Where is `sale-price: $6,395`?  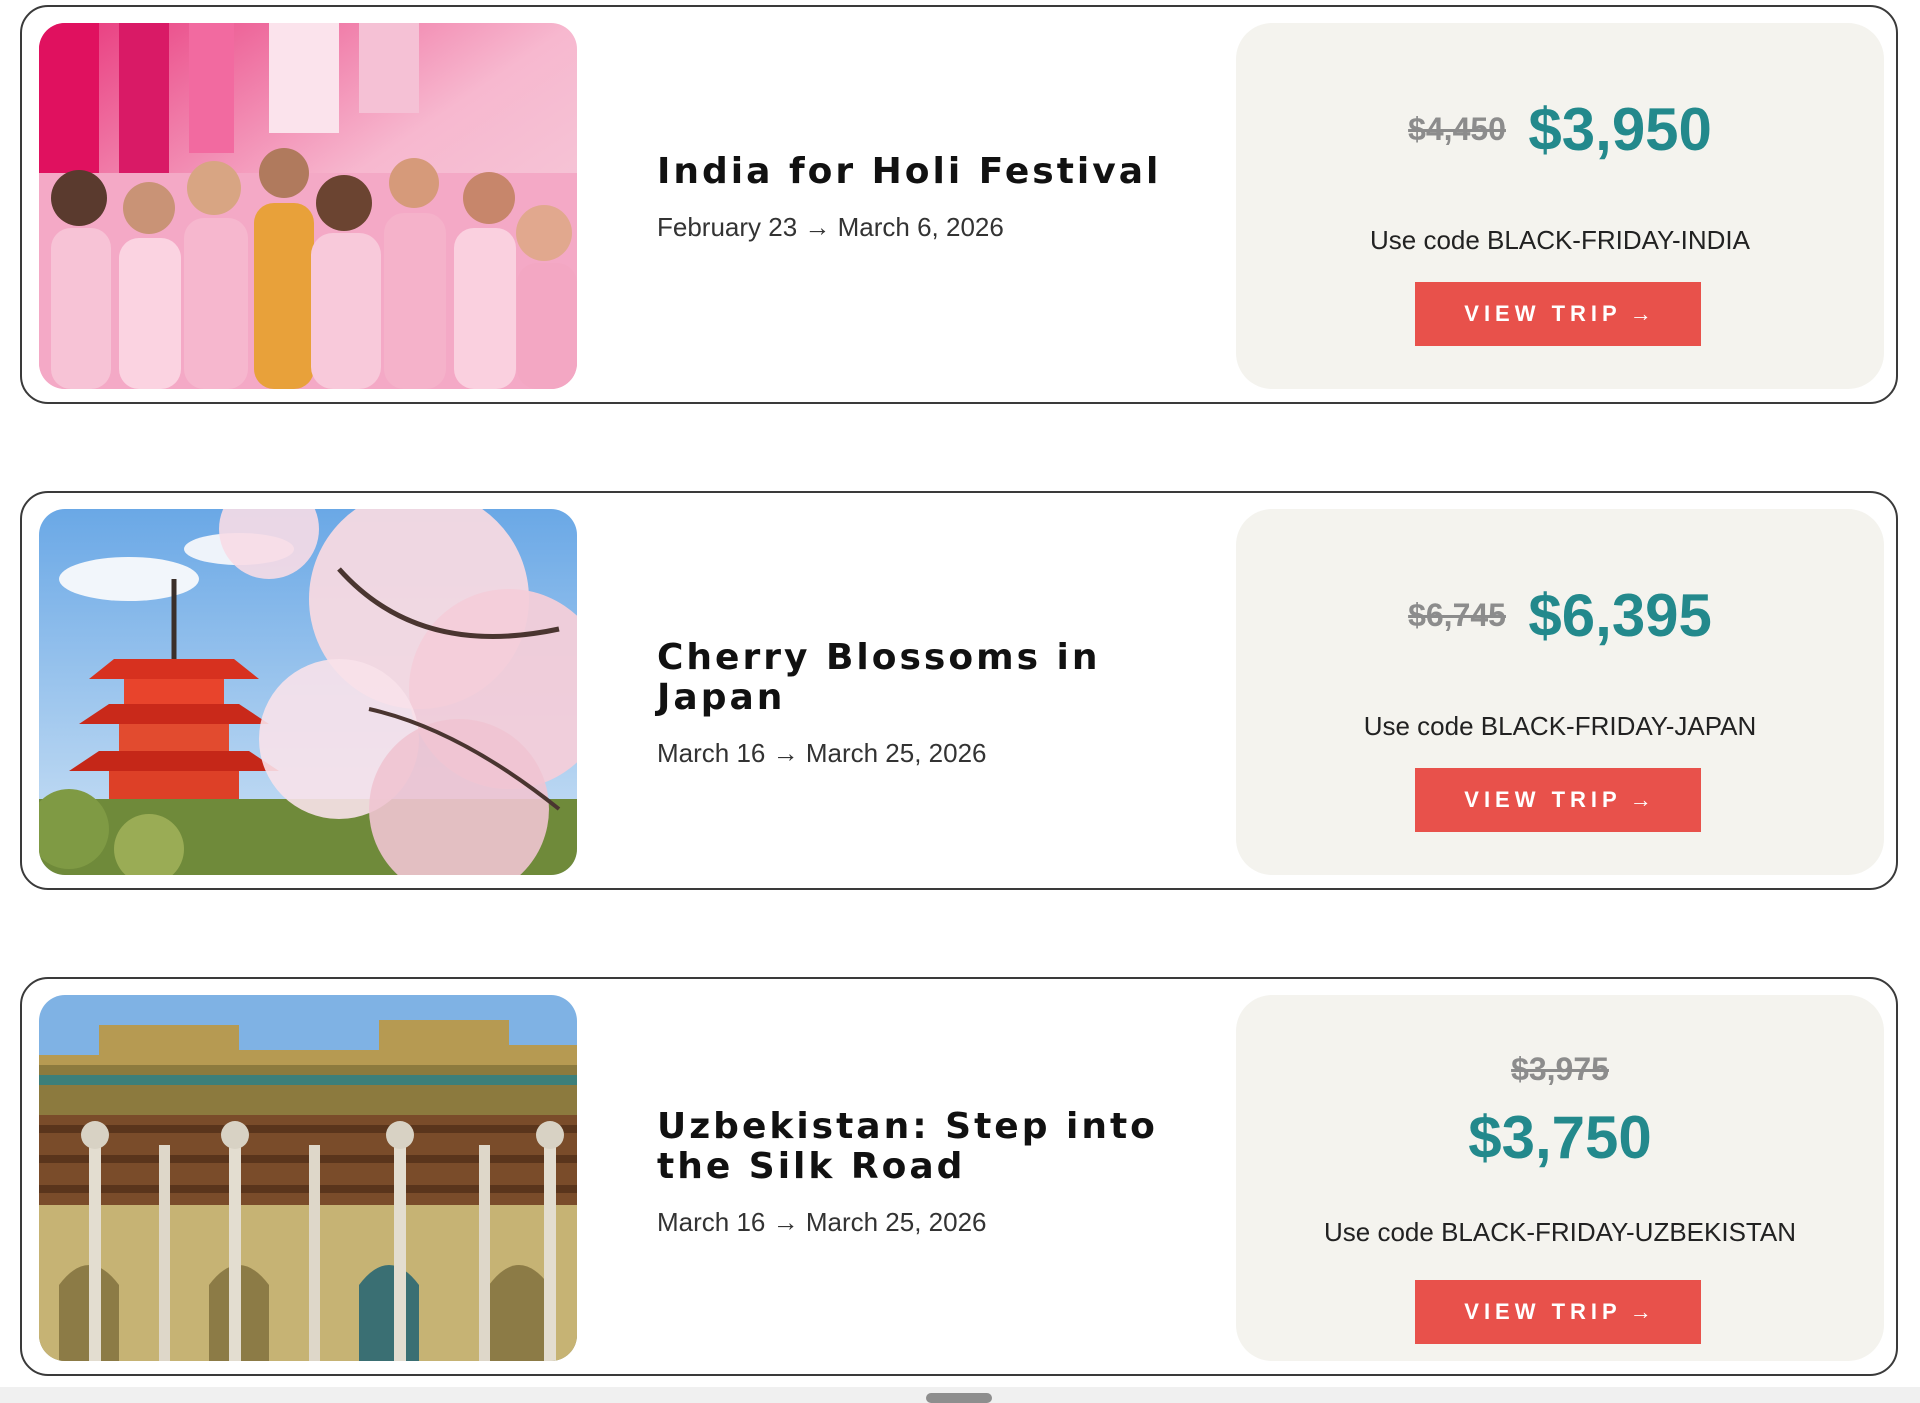 sale-price: $6,395 is located at coordinates (1620, 615).